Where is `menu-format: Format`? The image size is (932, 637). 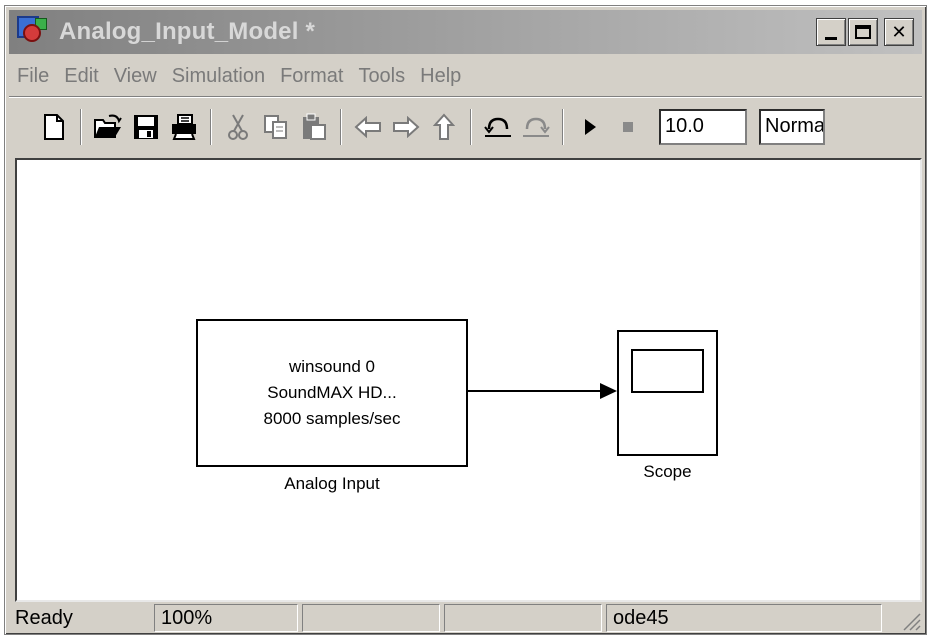 menu-format: Format is located at coordinates (317, 76).